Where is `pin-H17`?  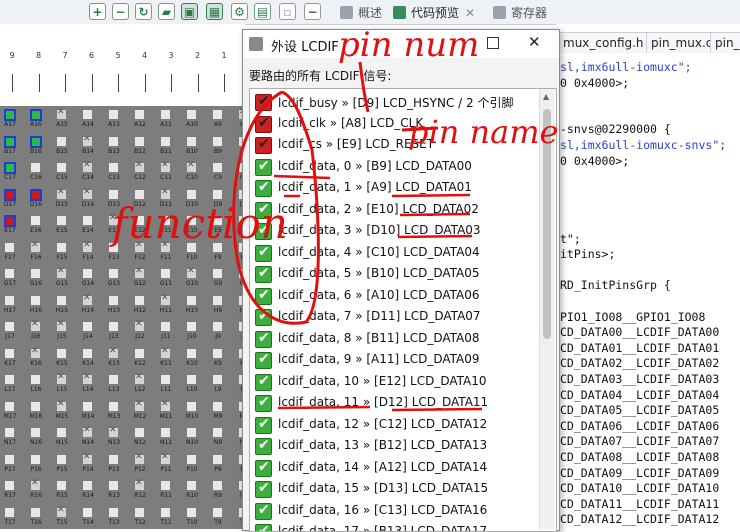 pin-H17 is located at coordinates (9, 300).